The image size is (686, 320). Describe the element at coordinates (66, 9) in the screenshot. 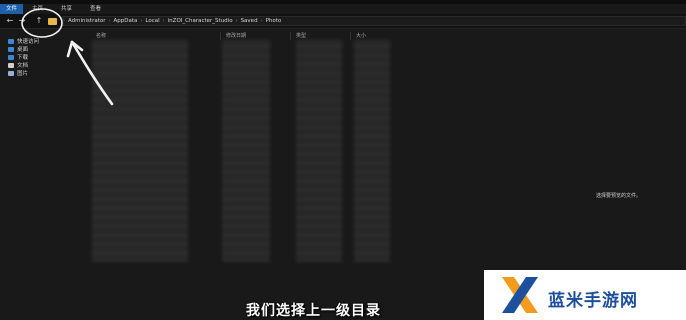

I see `tab-share: 共享` at that location.